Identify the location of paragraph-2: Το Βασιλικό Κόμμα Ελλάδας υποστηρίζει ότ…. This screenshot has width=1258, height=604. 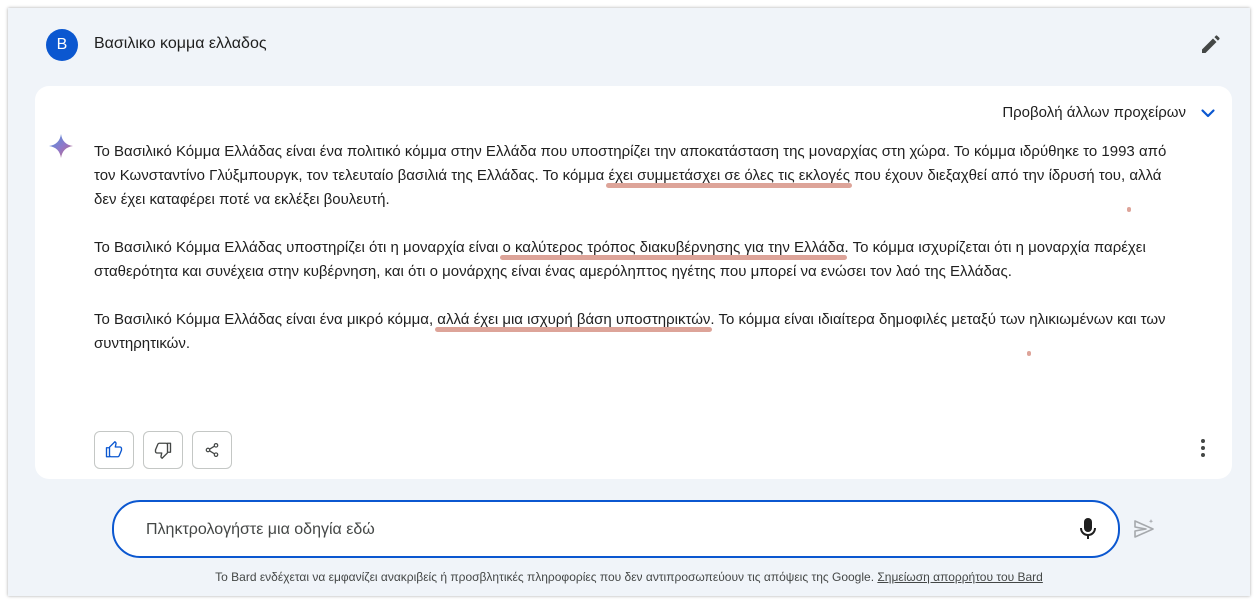
(634, 260).